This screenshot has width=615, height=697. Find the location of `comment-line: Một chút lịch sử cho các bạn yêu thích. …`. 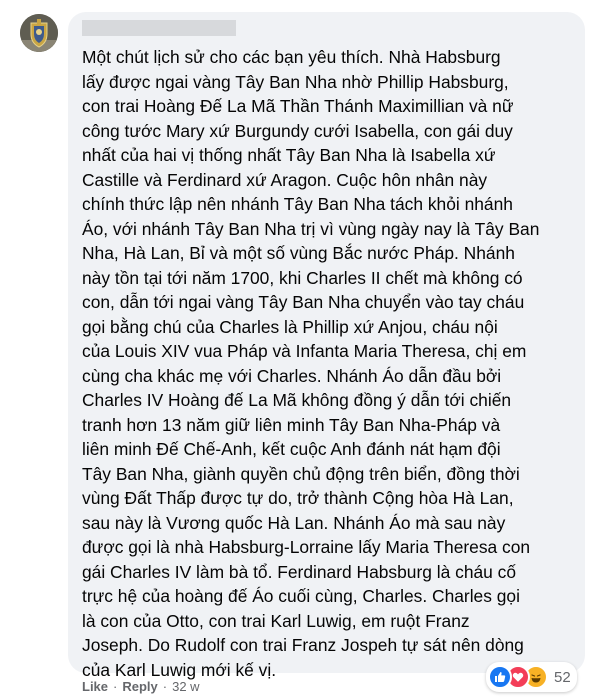

comment-line: Một chút lịch sử cho các bạn yêu thích. … is located at coordinates (291, 57).